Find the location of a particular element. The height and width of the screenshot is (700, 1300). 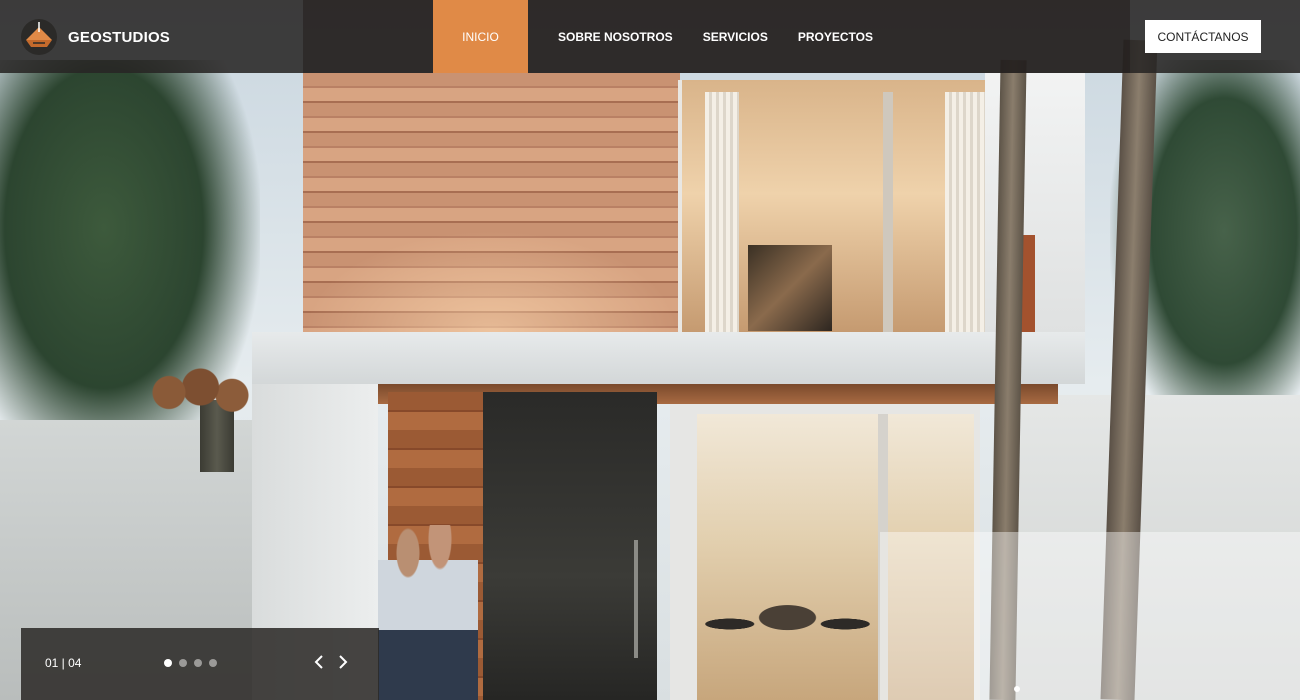

slide-dots is located at coordinates (190, 663).